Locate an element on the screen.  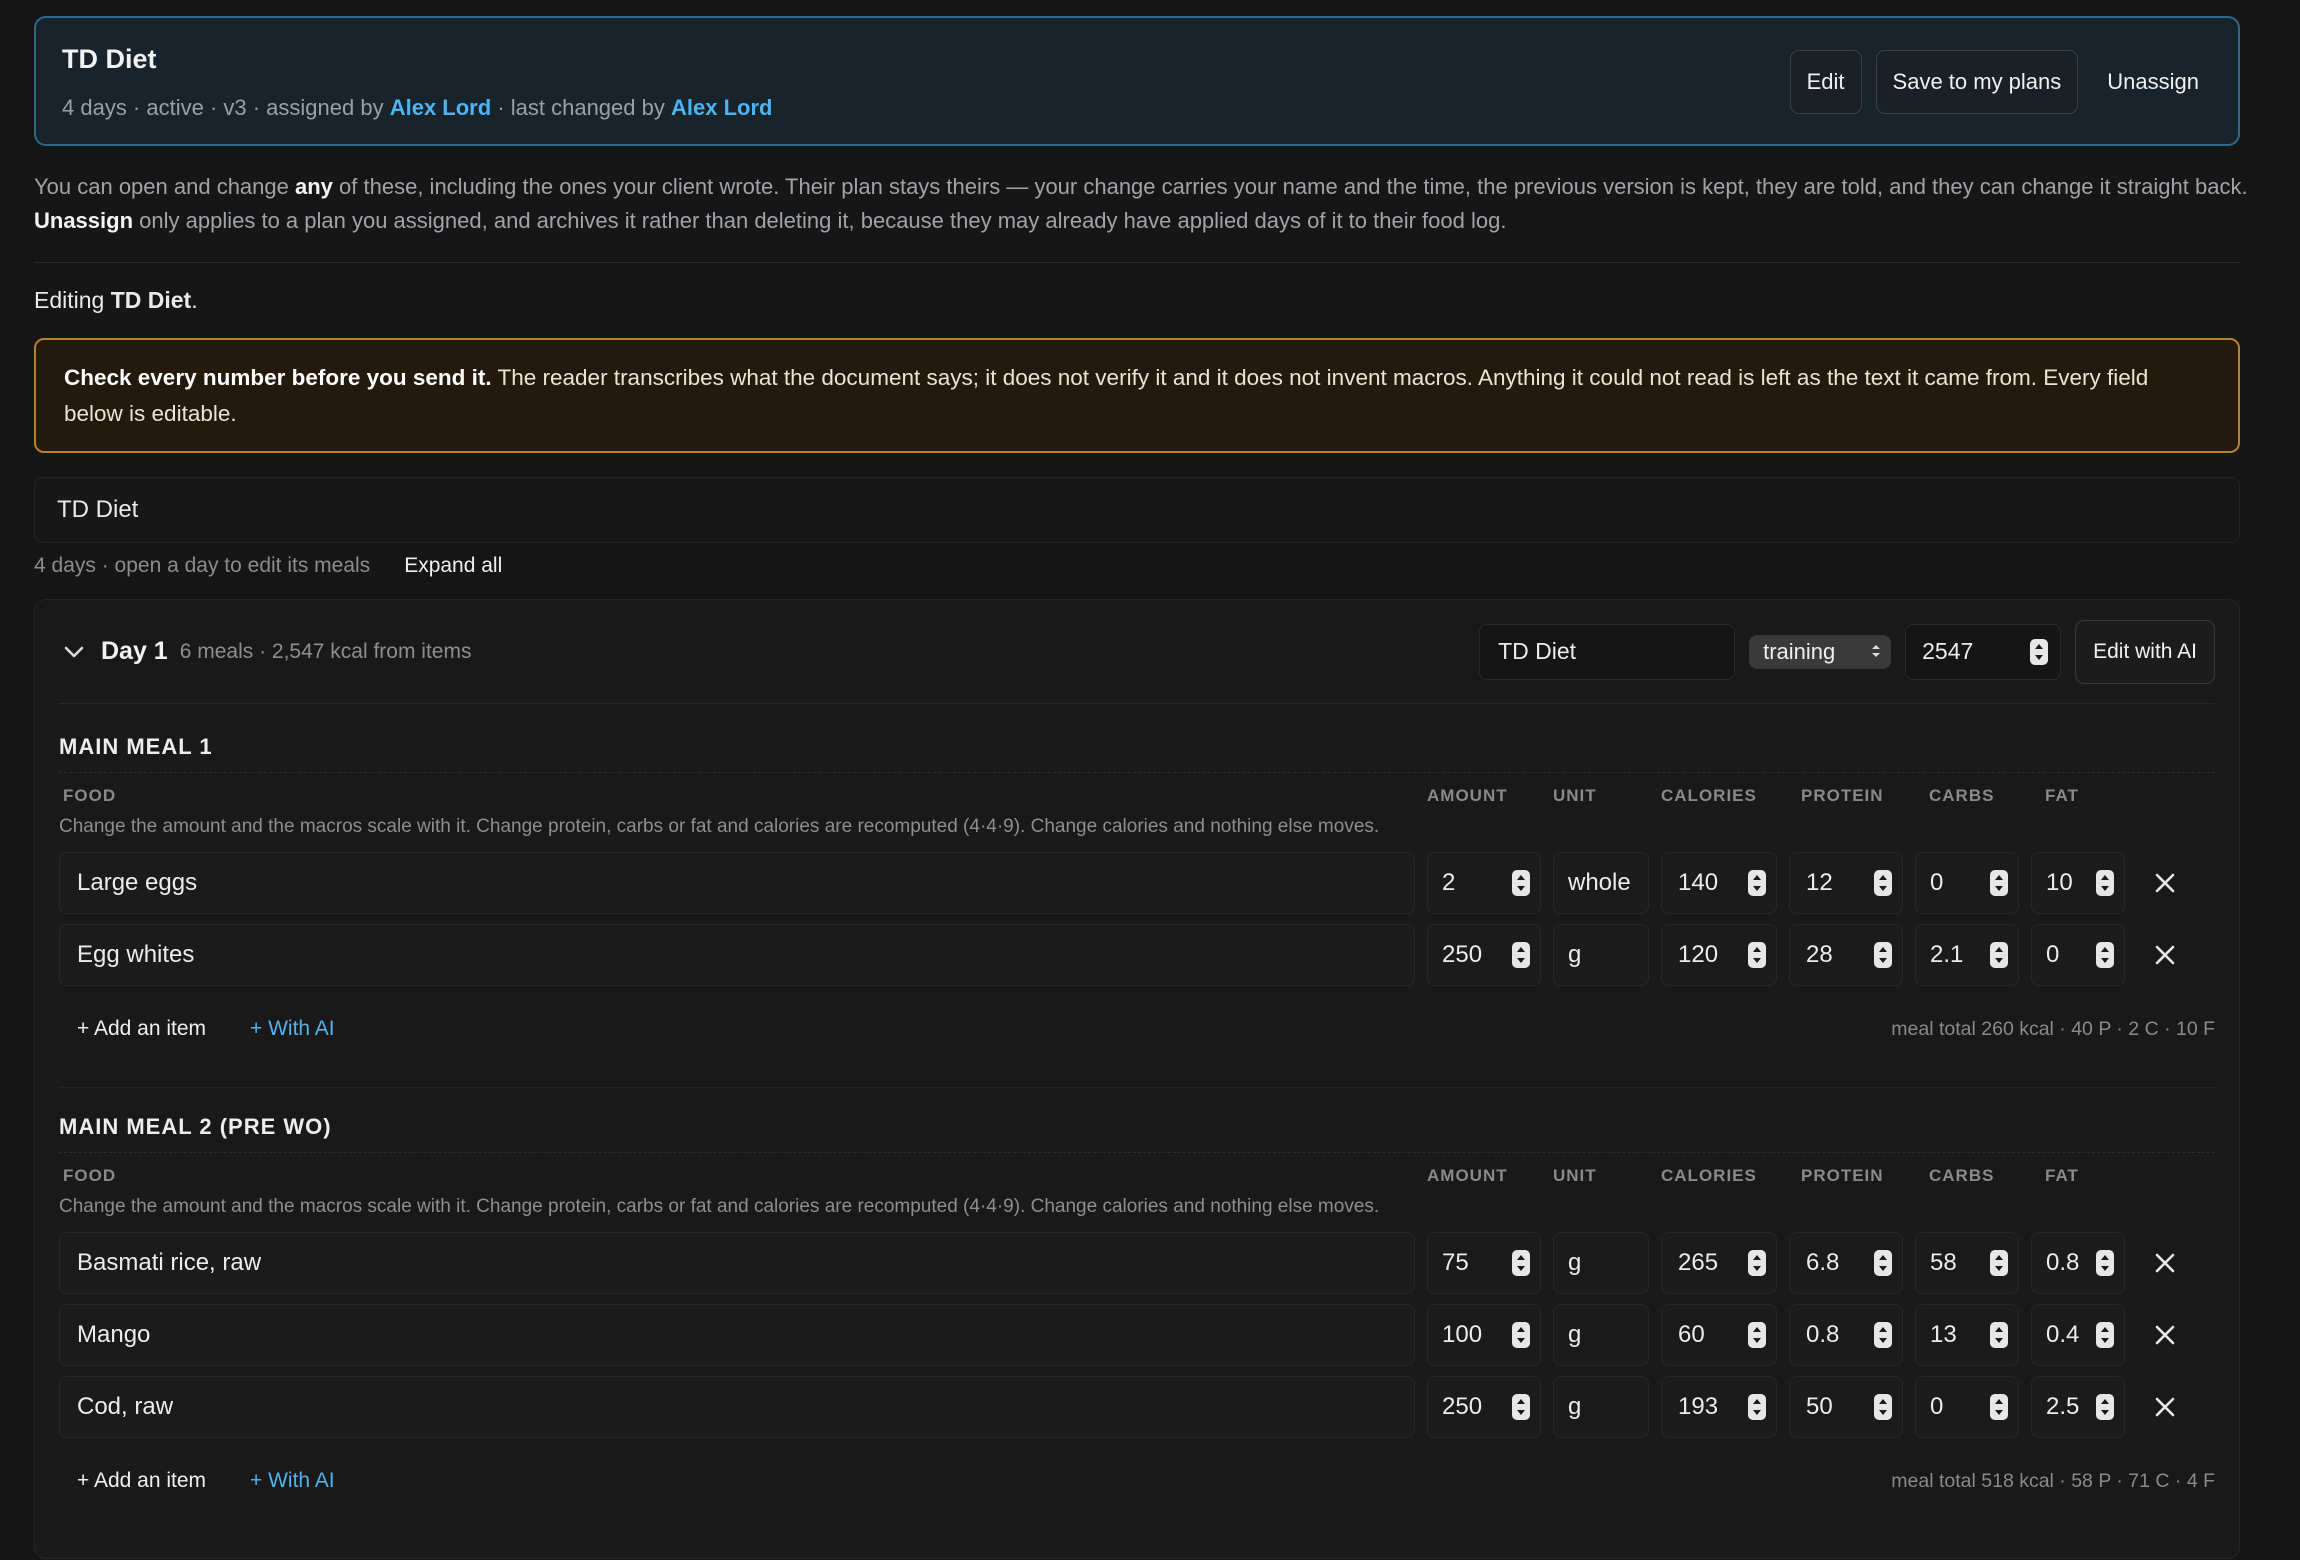
protein-input: 0.8 is located at coordinates (1846, 1335).